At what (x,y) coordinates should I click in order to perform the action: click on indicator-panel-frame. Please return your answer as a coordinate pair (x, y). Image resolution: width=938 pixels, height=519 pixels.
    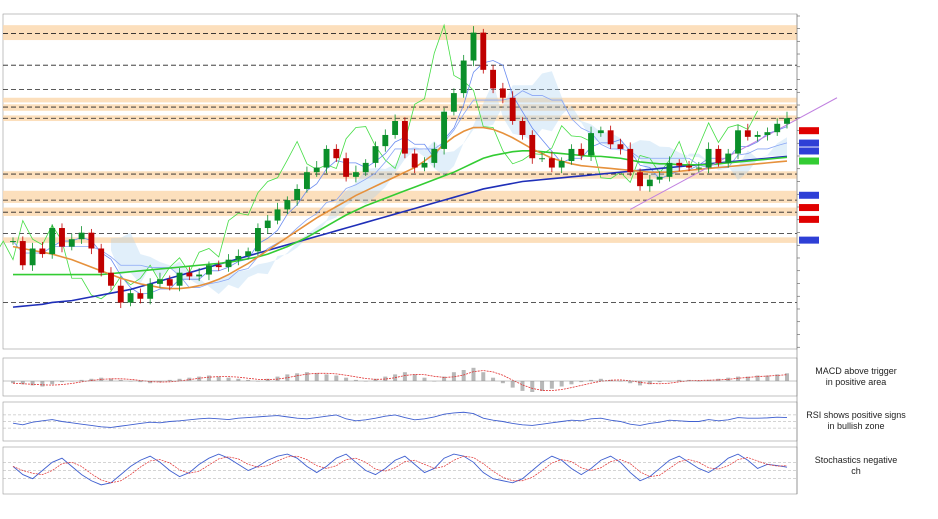
    Looking at the image, I should click on (400, 377).